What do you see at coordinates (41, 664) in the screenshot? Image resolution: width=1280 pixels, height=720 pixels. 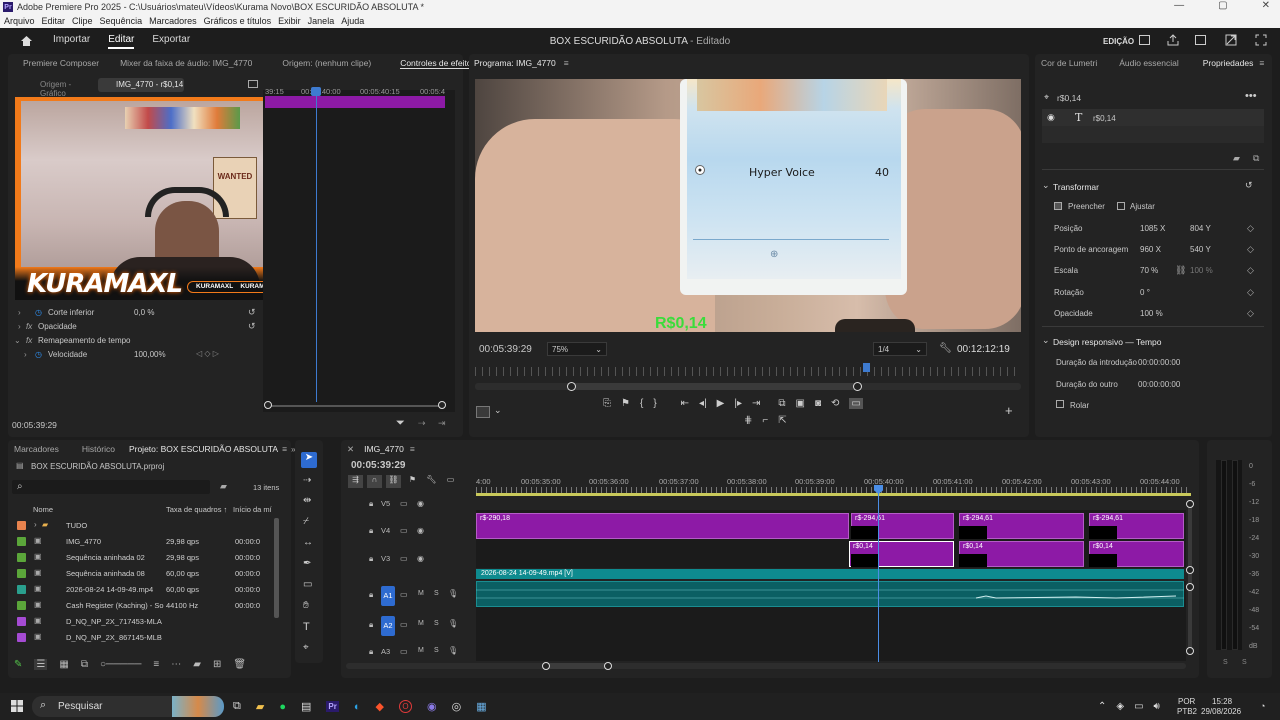 I see `list-view-icon: ☰` at bounding box center [41, 664].